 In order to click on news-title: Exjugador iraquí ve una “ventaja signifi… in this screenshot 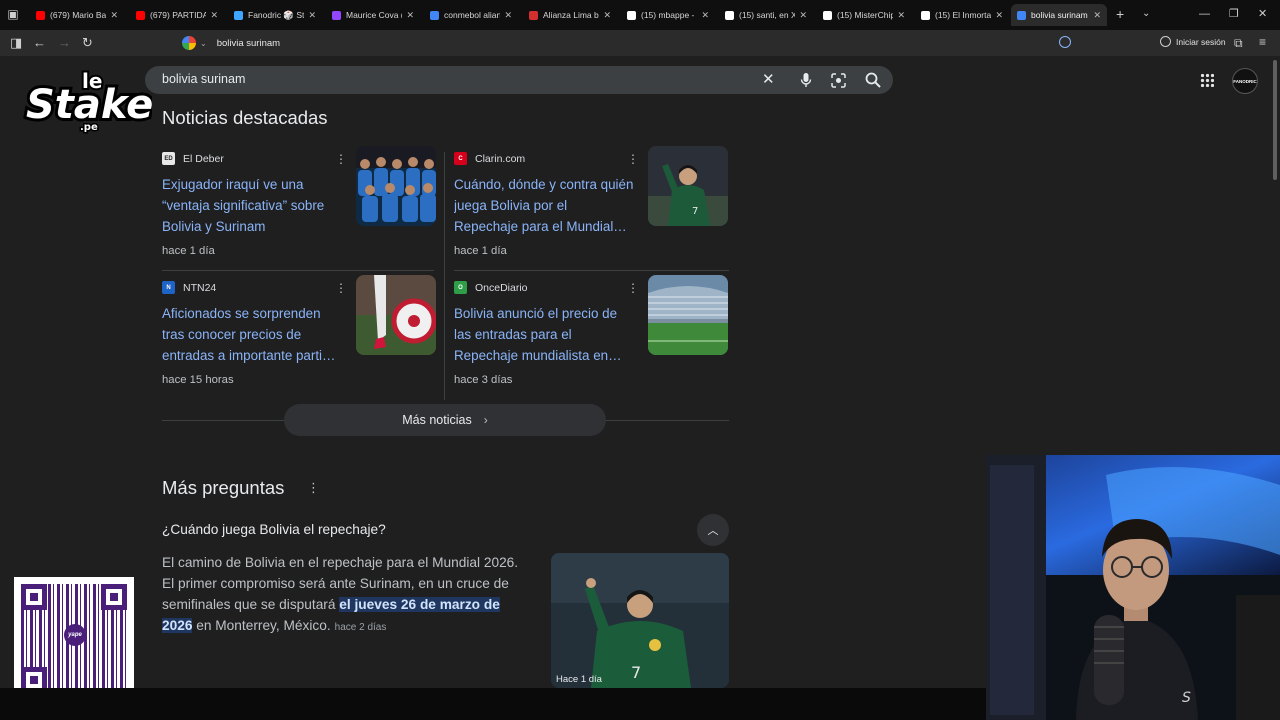, I will do `click(252, 205)`.